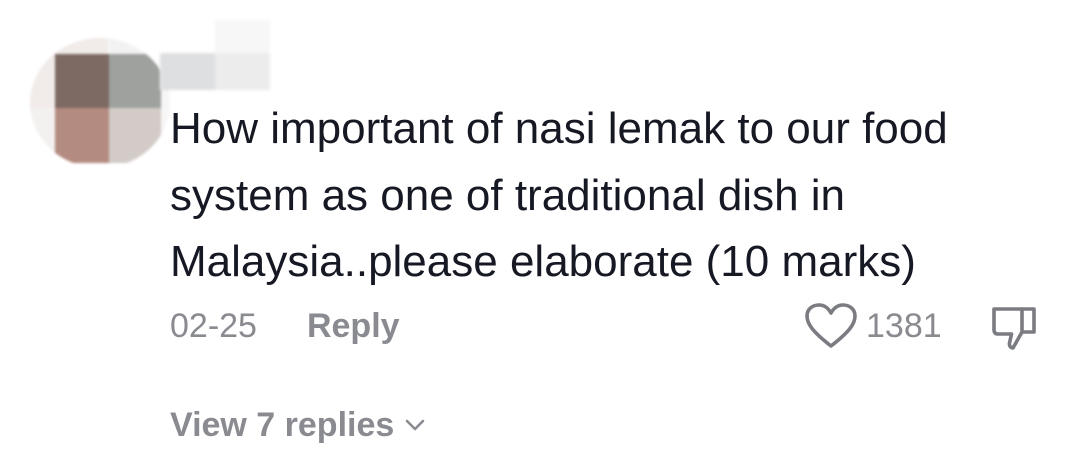 This screenshot has height=472, width=1080. I want to click on view-replies-label: View 7 replies, so click(282, 424).